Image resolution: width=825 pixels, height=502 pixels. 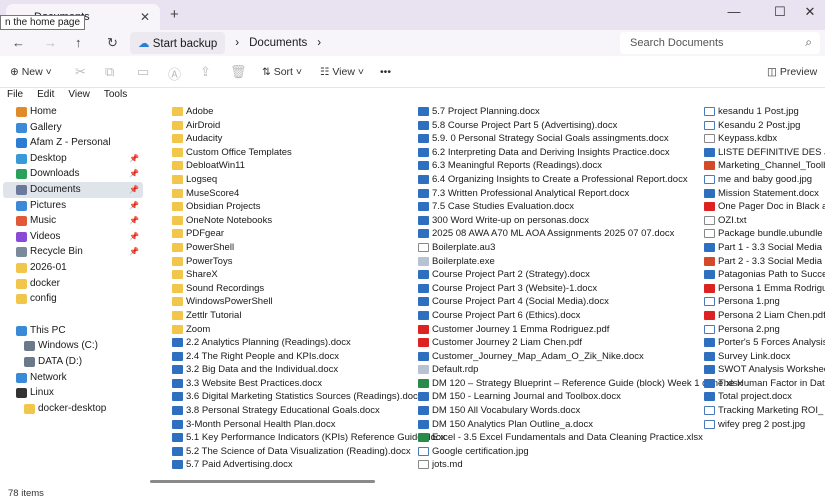 I want to click on list-item: Boilerplate.au3, so click(x=580, y=248).